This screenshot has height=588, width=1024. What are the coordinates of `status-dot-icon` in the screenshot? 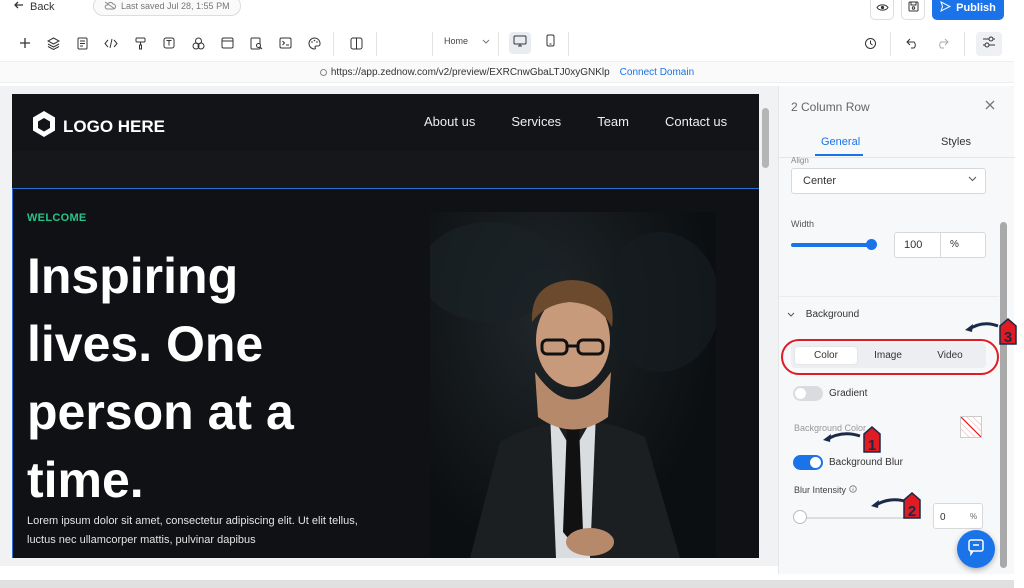 It's located at (323, 72).